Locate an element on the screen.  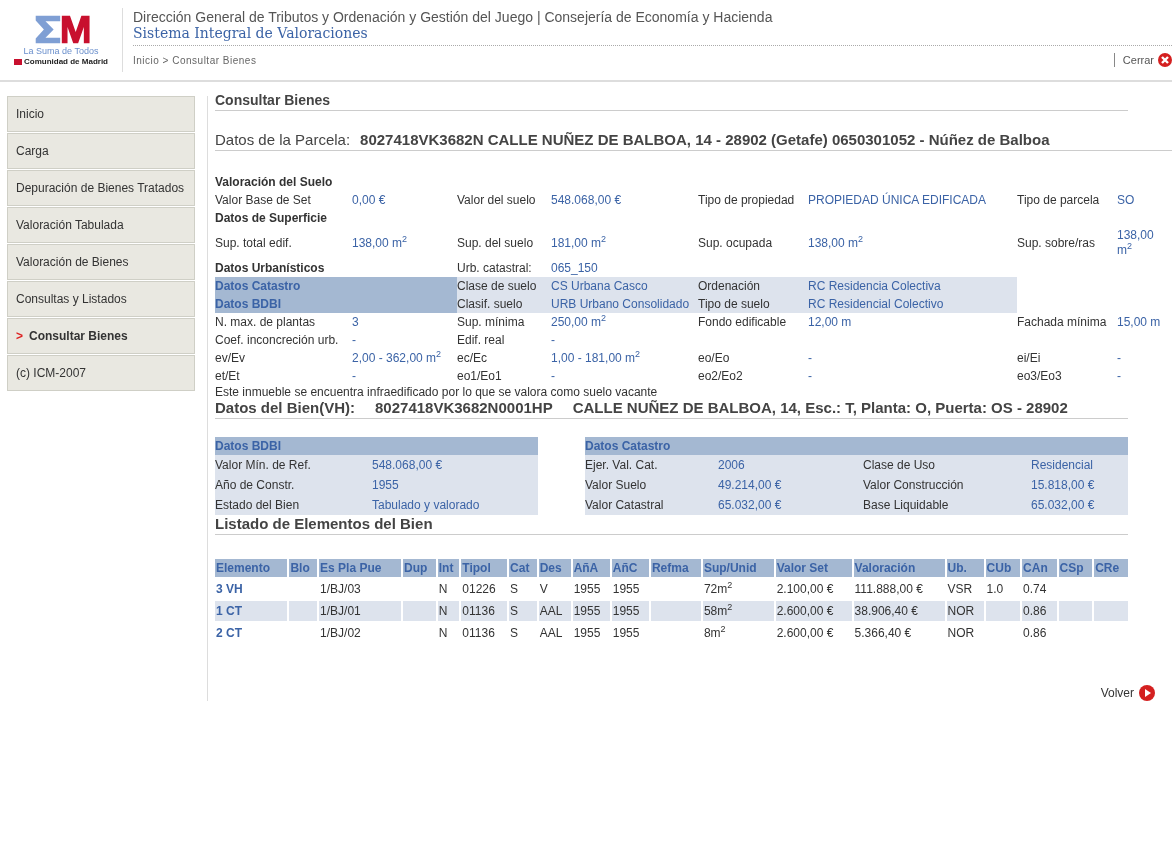
field-value: 2,00 - 362,00 m$^{2}$ is located at coordinates (397, 357).